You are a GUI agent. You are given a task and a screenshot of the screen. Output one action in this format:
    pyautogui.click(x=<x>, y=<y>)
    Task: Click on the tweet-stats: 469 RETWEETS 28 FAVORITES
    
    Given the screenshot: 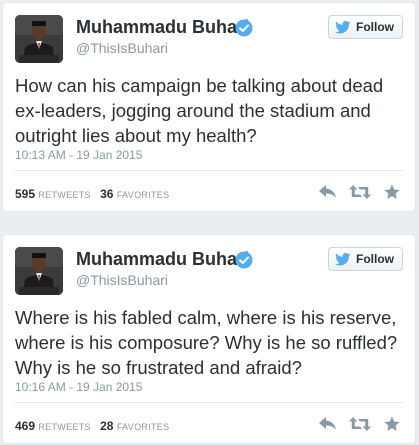 What is the action you would take?
    pyautogui.click(x=95, y=426)
    